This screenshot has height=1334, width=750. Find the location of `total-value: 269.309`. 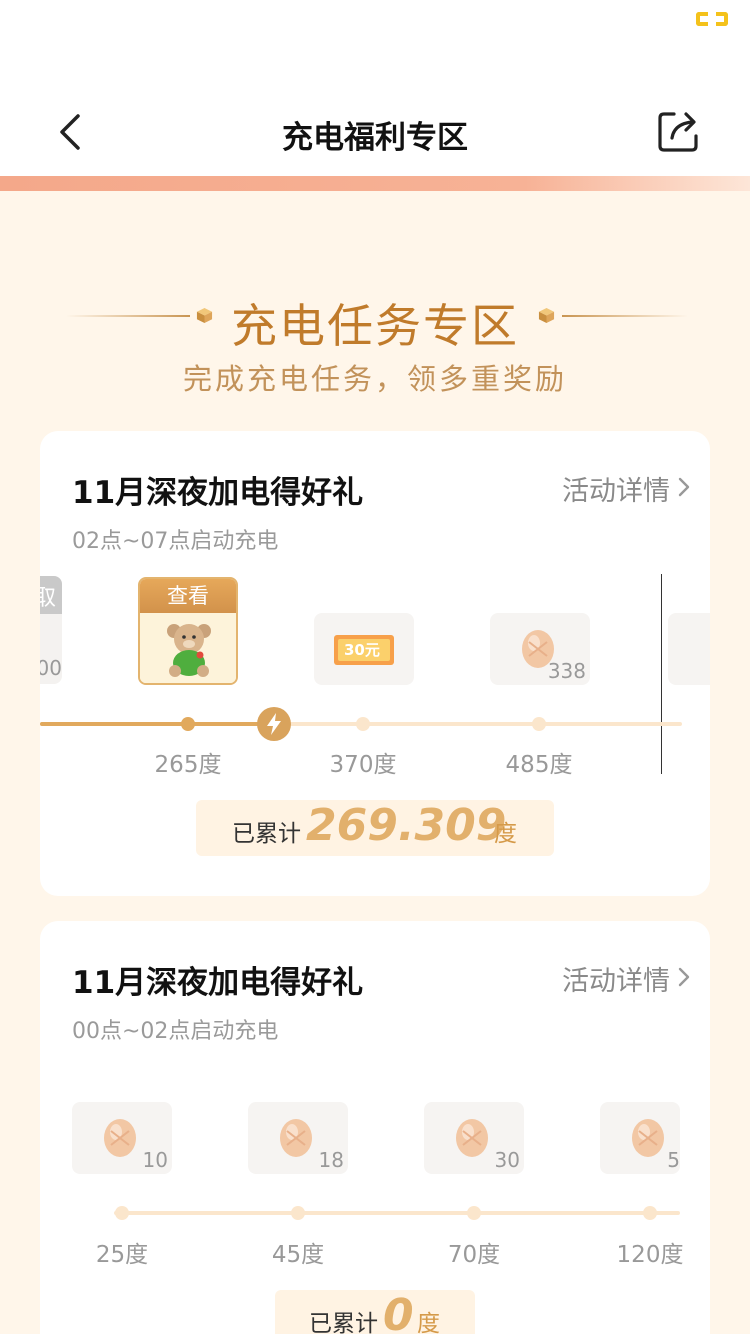

total-value: 269.309 is located at coordinates (406, 825).